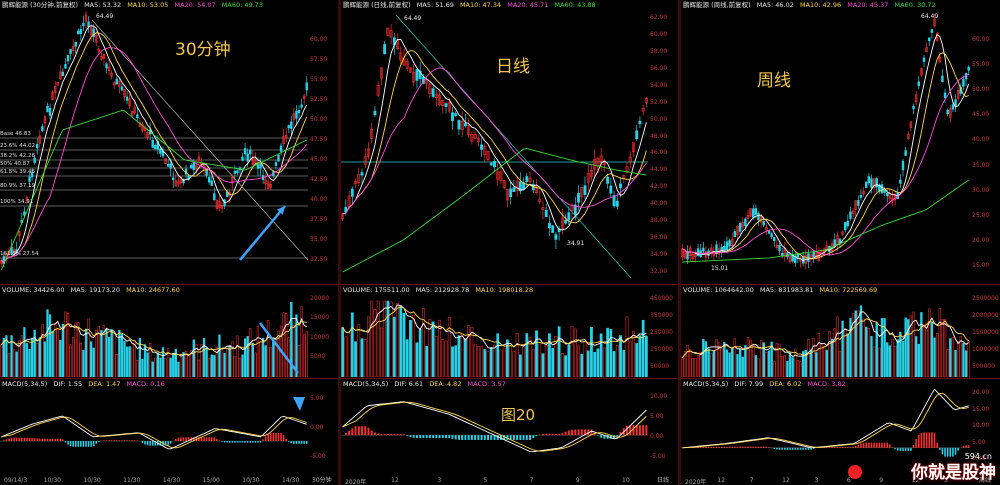 Image resolution: width=1000 pixels, height=485 pixels. I want to click on time-tick-label: 9, so click(577, 480).